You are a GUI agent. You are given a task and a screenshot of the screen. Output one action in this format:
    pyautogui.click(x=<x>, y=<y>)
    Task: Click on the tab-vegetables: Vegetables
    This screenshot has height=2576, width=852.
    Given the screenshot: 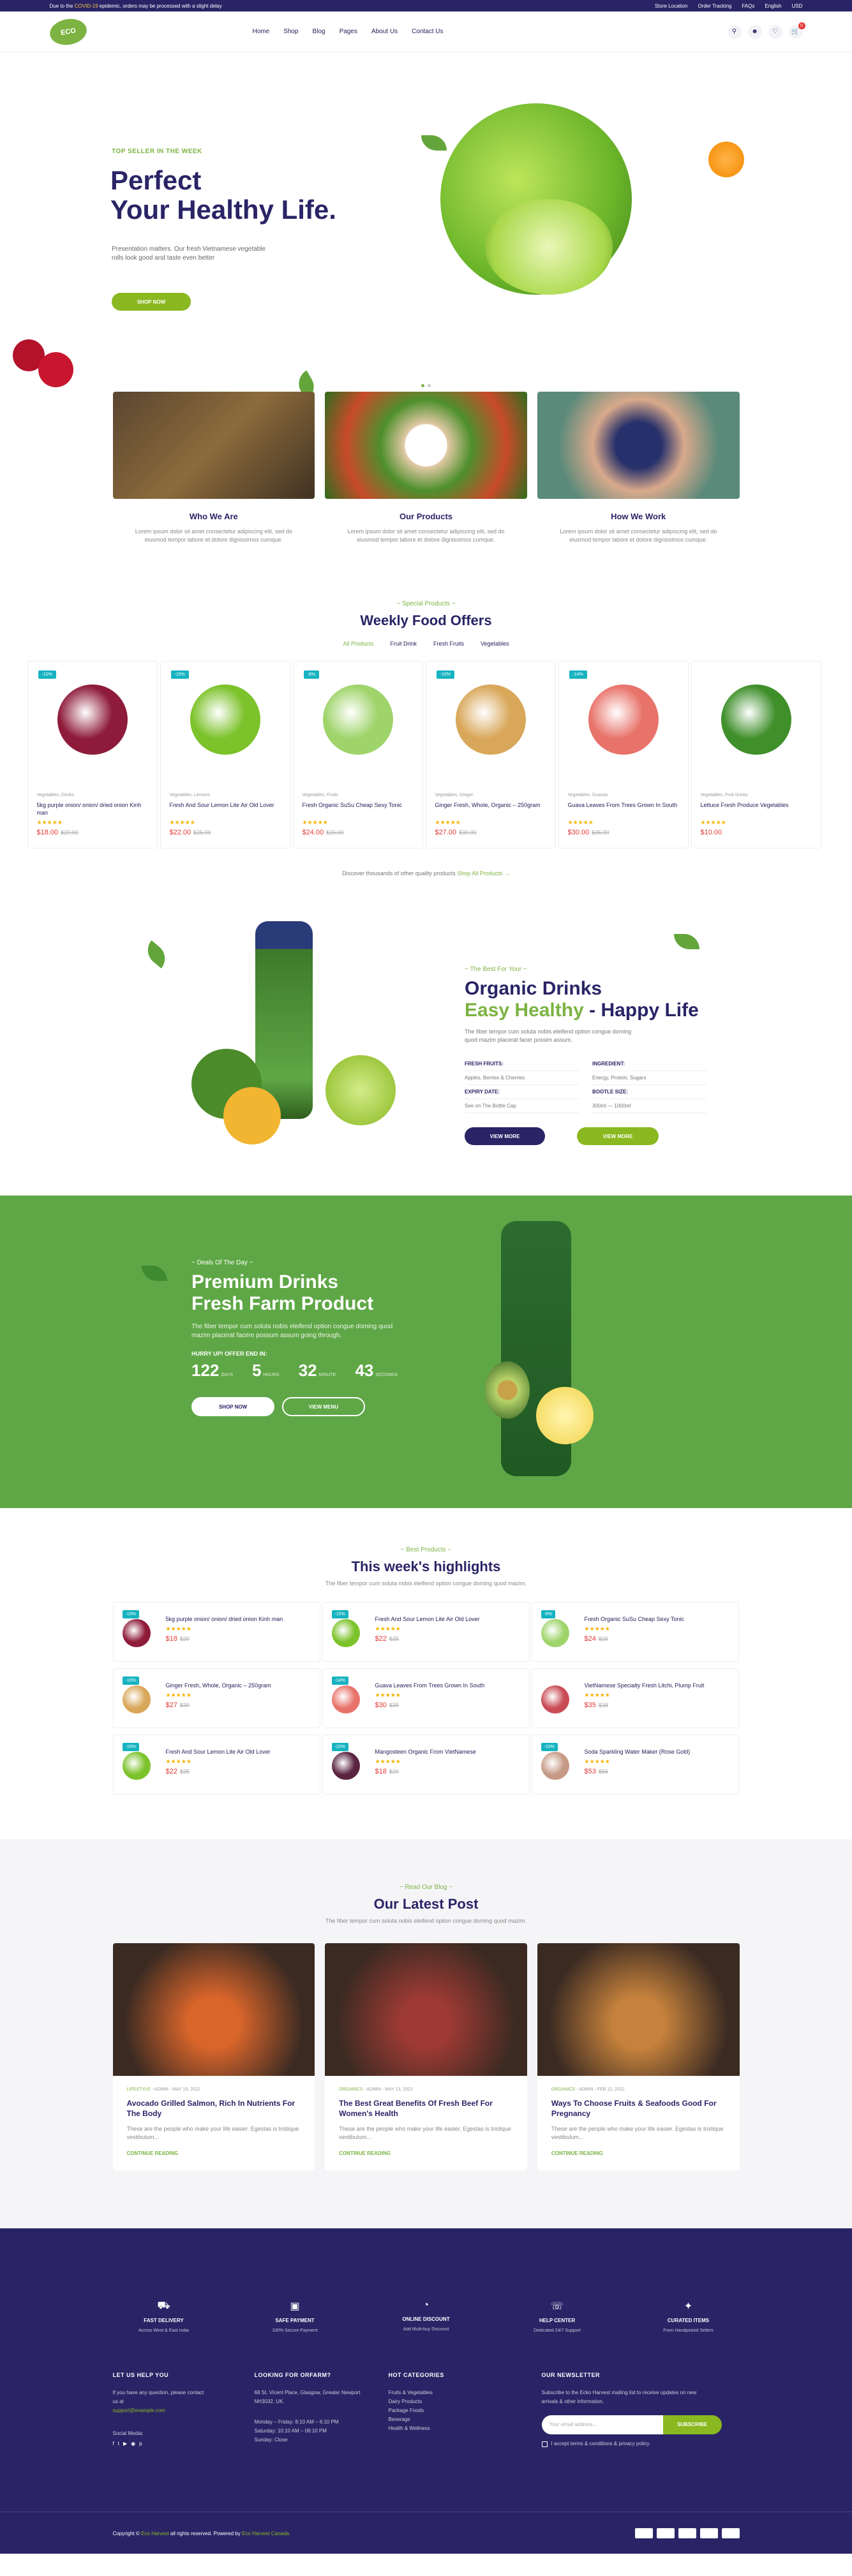 What is the action you would take?
    pyautogui.click(x=495, y=643)
    